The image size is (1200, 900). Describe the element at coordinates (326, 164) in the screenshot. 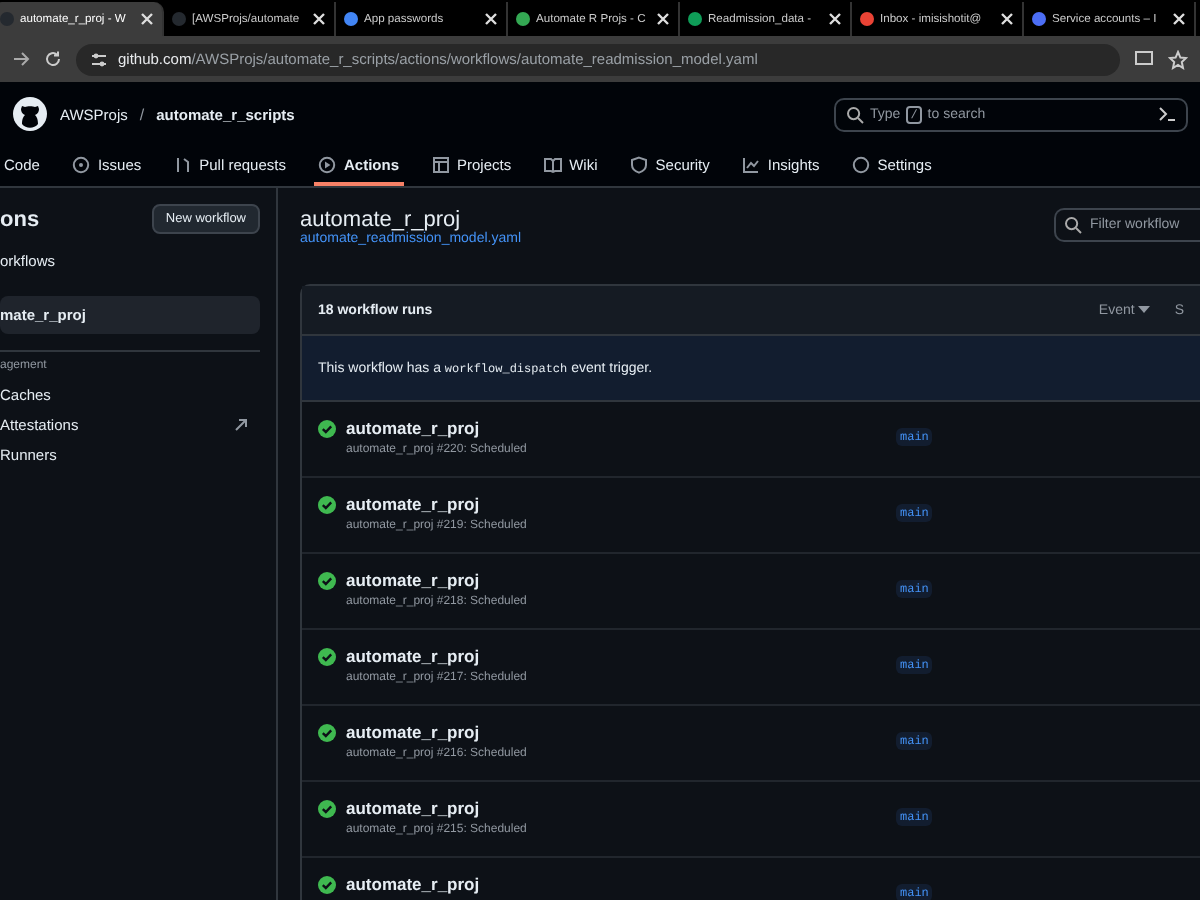

I see `play-circle-icon` at that location.